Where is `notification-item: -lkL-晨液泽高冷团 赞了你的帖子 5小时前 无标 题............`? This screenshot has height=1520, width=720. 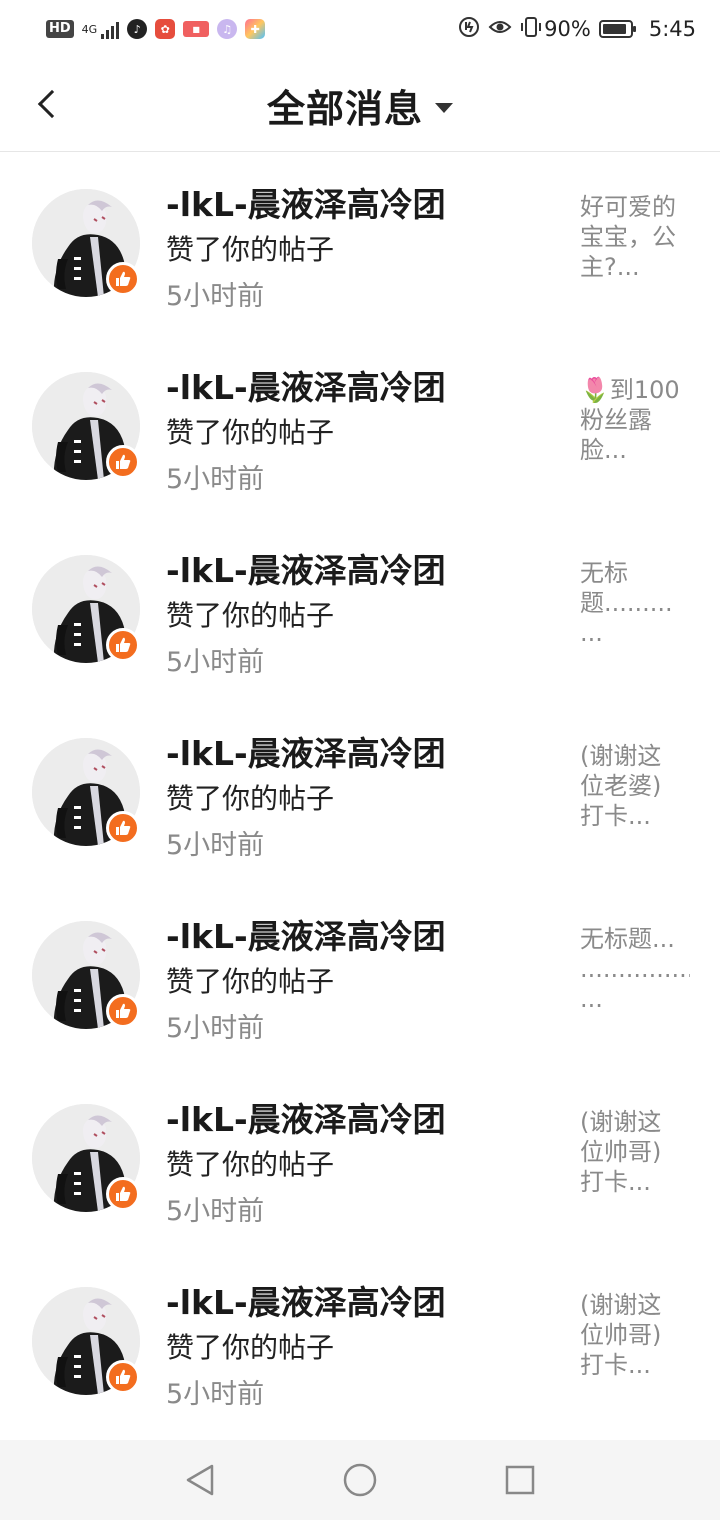
notification-item: -lkL-晨液泽高冷团 赞了你的帖子 5小时前 无标 题............ is located at coordinates (360, 609).